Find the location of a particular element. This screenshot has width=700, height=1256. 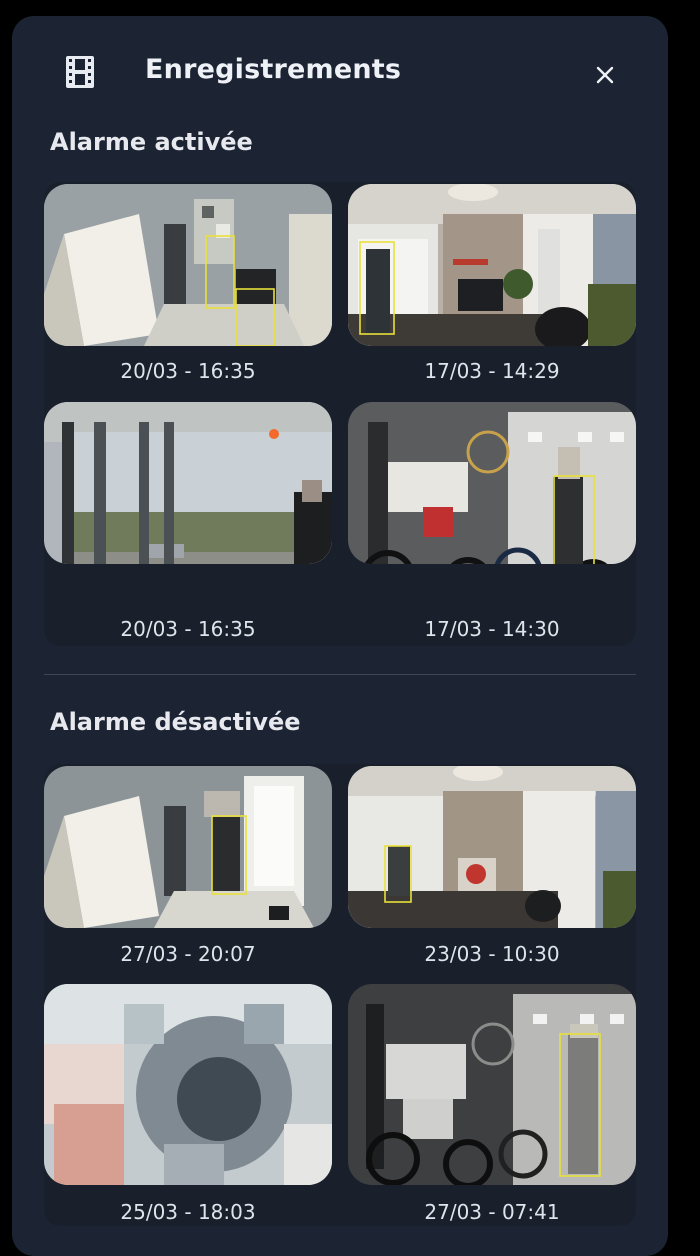

section-title-alarm-on: Alarme activée is located at coordinates (151, 142).